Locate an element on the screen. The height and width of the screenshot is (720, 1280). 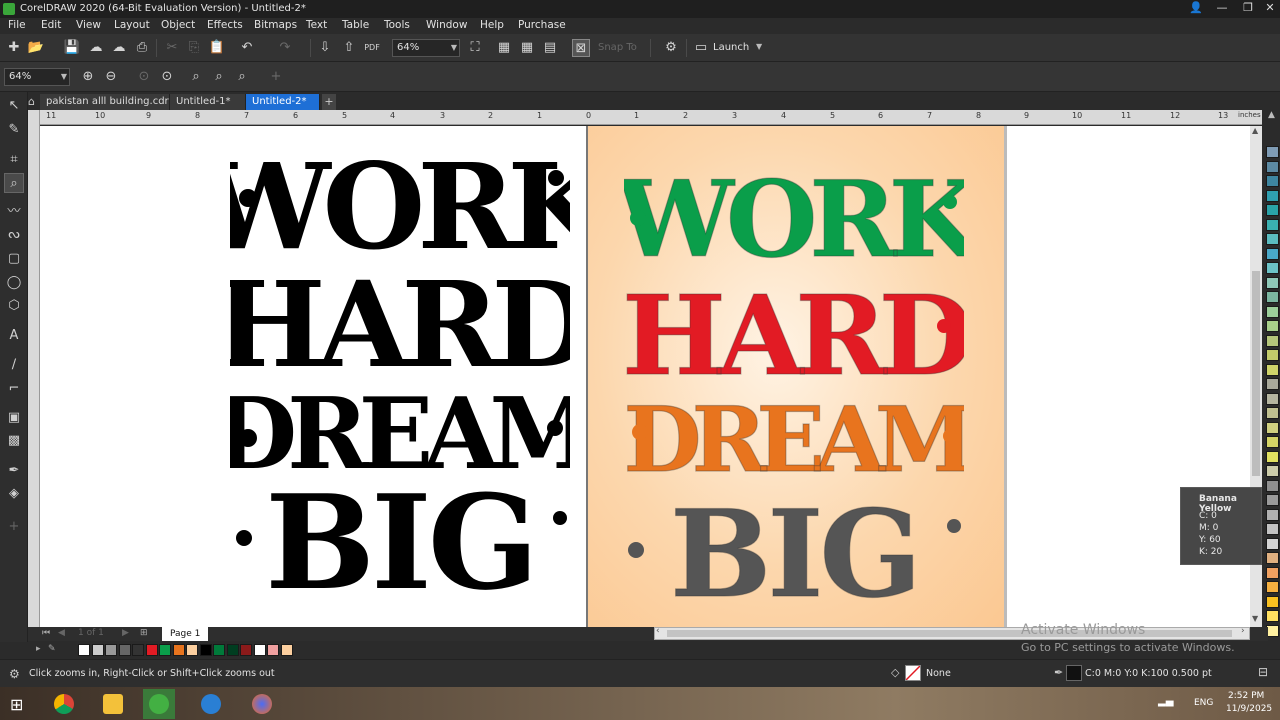
connector-tool-icon: ⌐ is located at coordinates (14, 389).